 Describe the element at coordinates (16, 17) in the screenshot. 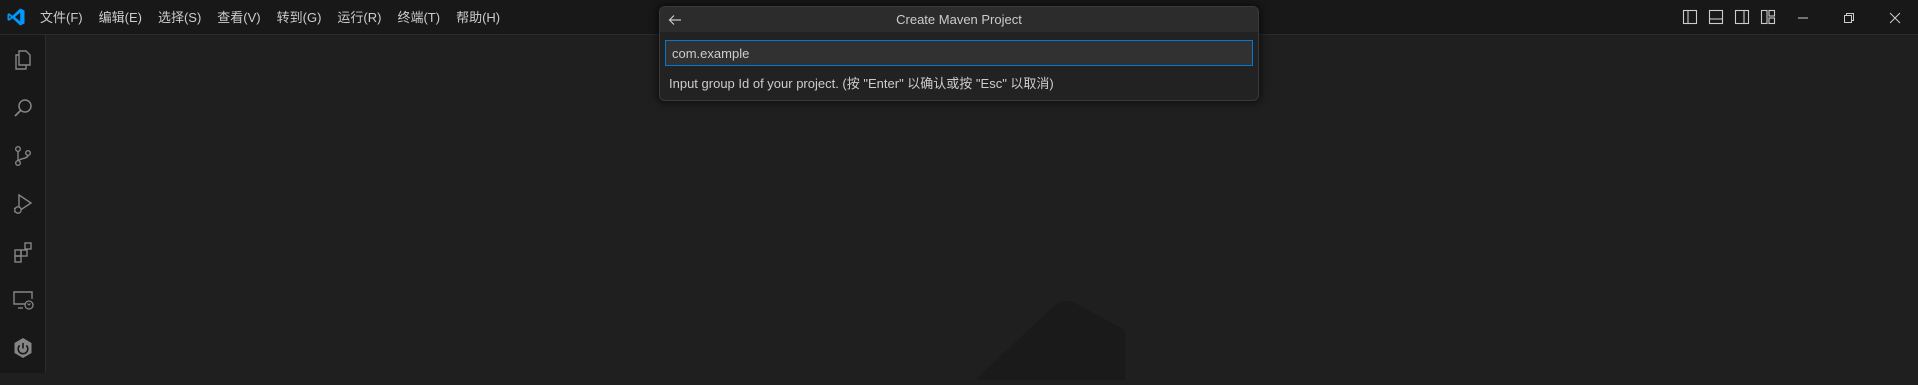

I see `vscode-logo-icon` at that location.